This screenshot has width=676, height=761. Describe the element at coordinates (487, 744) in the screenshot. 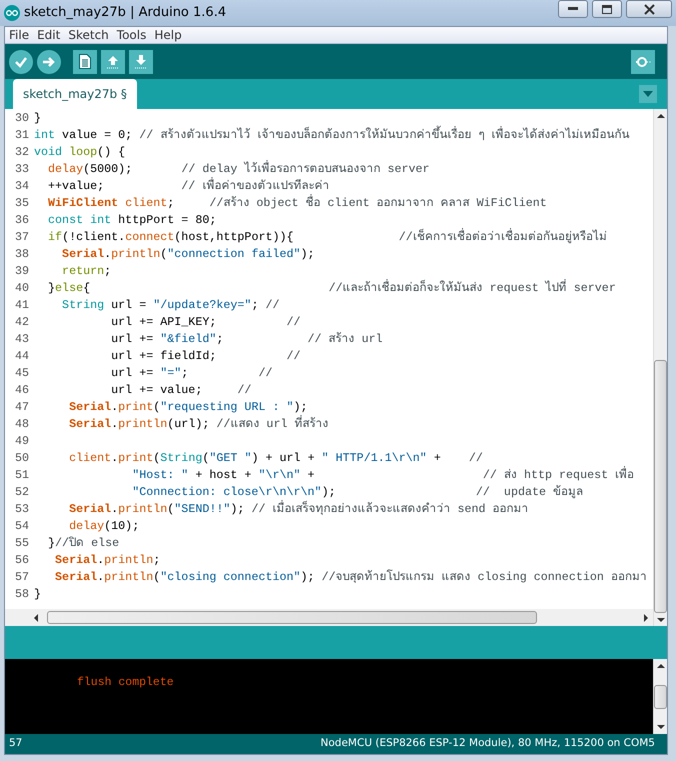

I see `board-info: NodeMCU (ESP8266 ESP-12 Module), 80 MHz, 115200 on COM5` at that location.